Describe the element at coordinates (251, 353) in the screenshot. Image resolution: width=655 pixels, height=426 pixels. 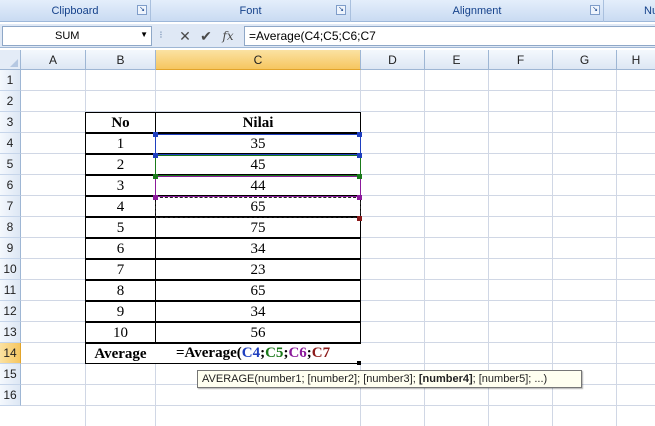
I see `ref-c4: C4` at that location.